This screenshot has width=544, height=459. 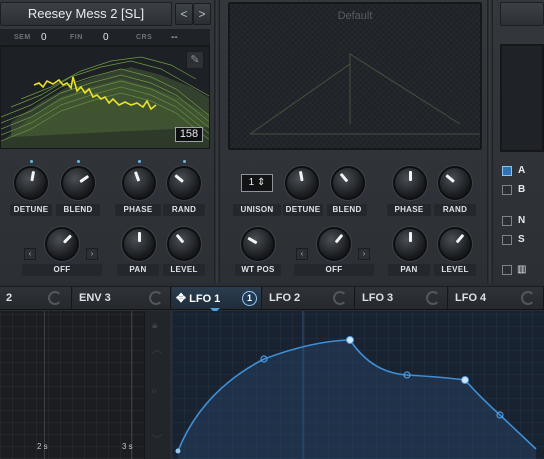 I want to click on osc-divider-right, so click(x=490, y=141).